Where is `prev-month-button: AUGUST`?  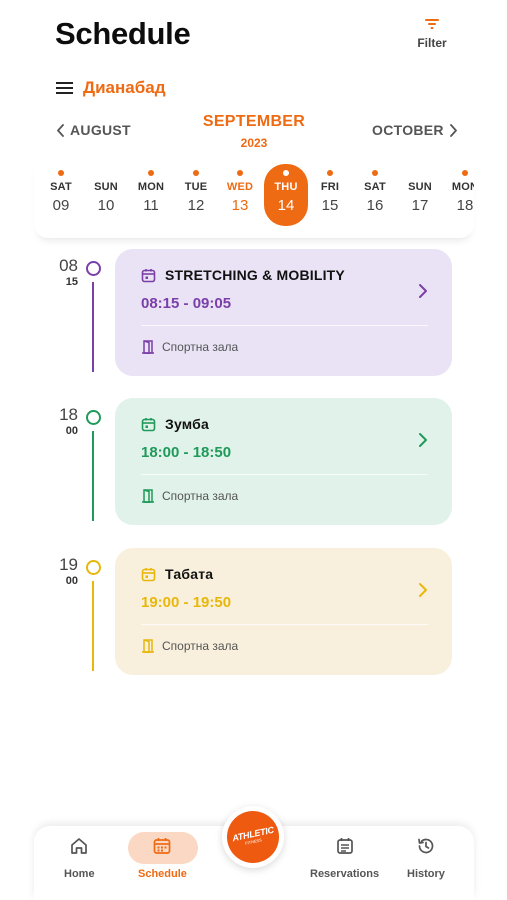 prev-month-button: AUGUST is located at coordinates (93, 130).